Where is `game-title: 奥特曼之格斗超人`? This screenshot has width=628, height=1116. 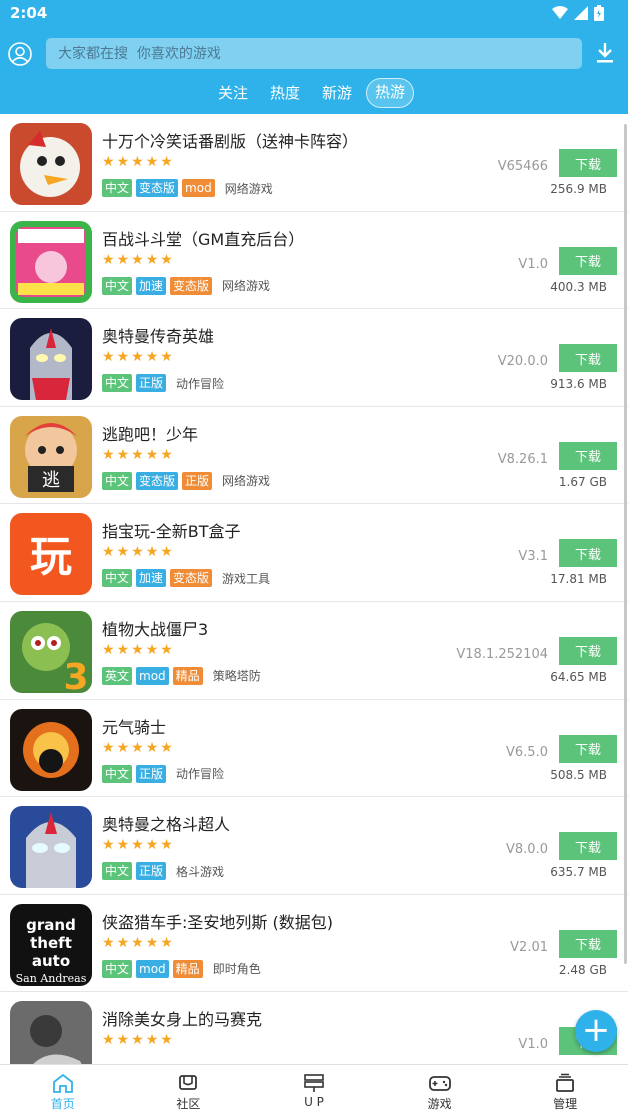 game-title: 奥特曼之格斗超人 is located at coordinates (166, 825).